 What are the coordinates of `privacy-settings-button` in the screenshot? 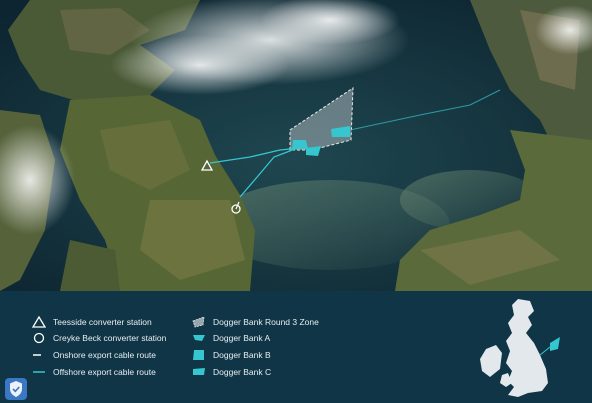 It's located at (16, 389).